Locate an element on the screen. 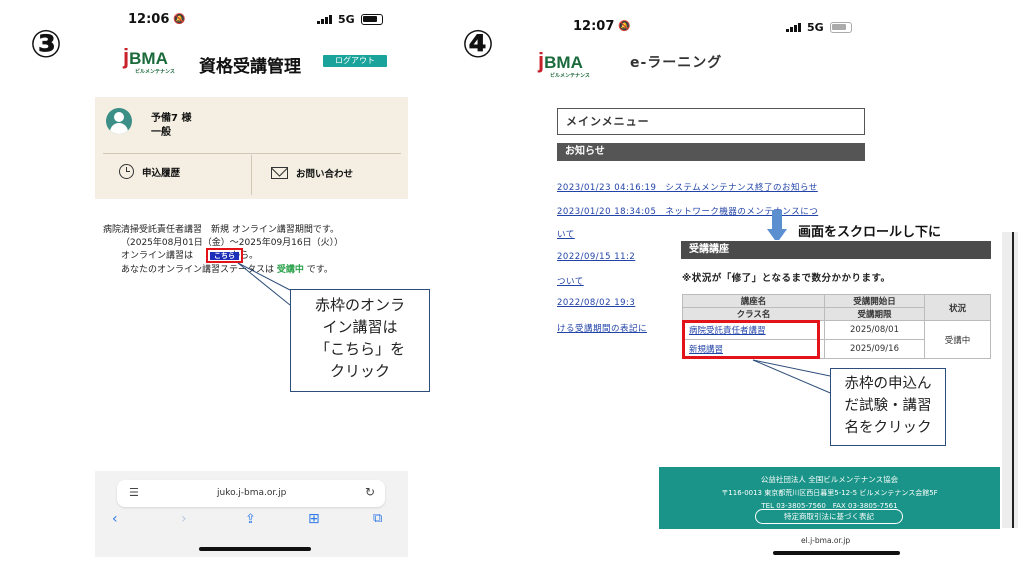 The width and height of the screenshot is (1024, 576). status-suffix: です。 is located at coordinates (319, 270).